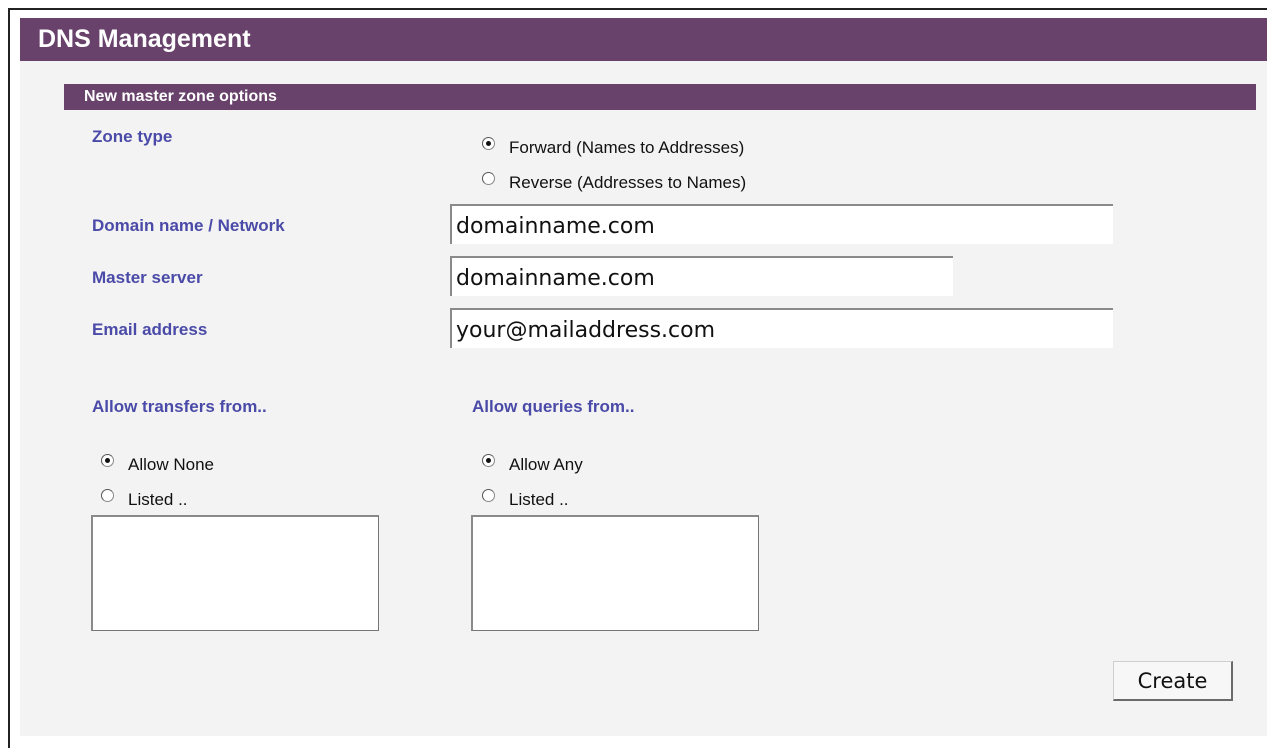 Image resolution: width=1267 pixels, height=748 pixels. I want to click on radio-queries-listed, so click(488, 495).